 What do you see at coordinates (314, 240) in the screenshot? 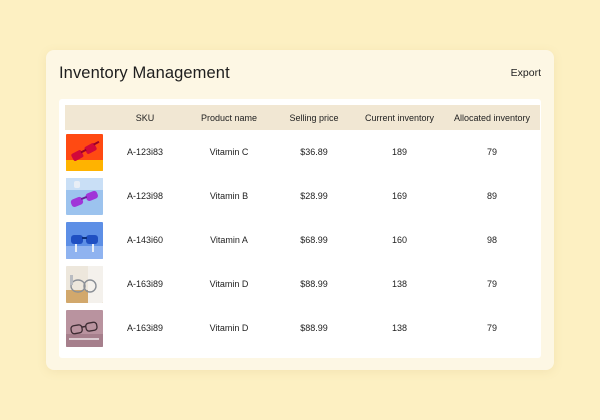
I see `cell-selling-price: $68.99` at bounding box center [314, 240].